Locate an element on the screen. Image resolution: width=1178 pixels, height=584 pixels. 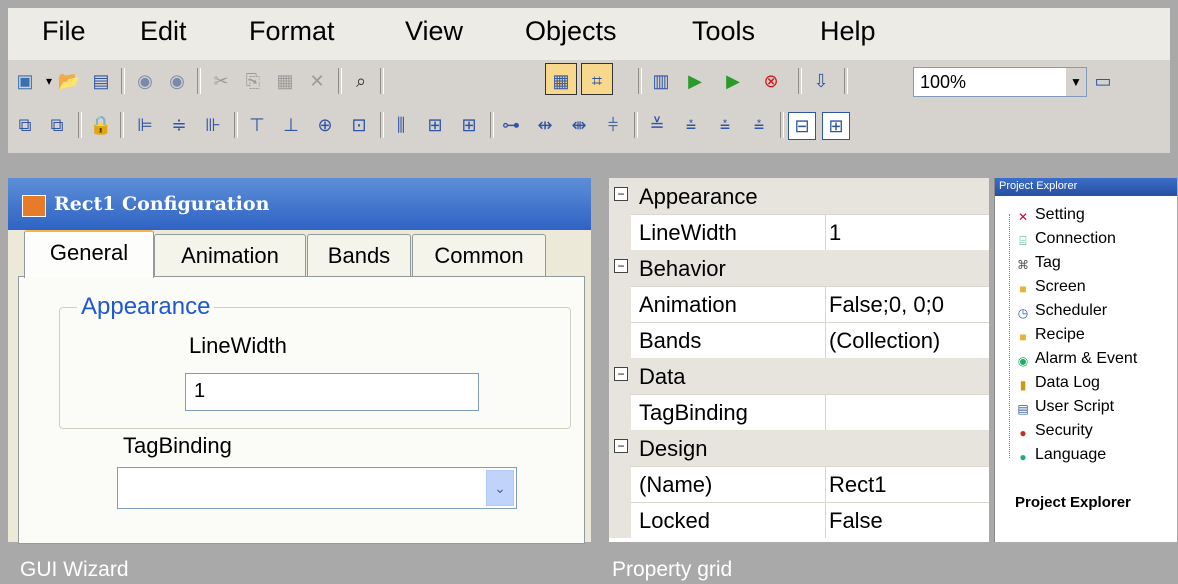
property-value: False is located at coordinates (856, 521).